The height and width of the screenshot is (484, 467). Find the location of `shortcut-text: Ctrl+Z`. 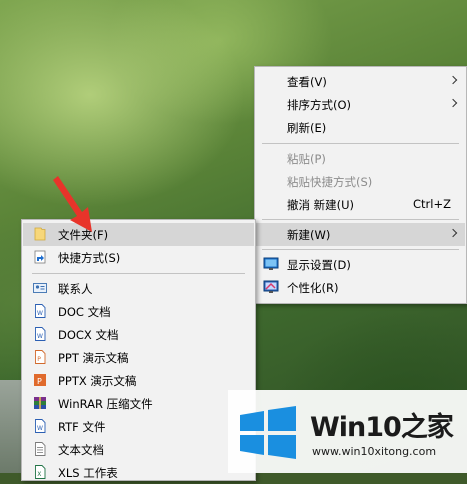

shortcut-text: Ctrl+Z is located at coordinates (432, 204).